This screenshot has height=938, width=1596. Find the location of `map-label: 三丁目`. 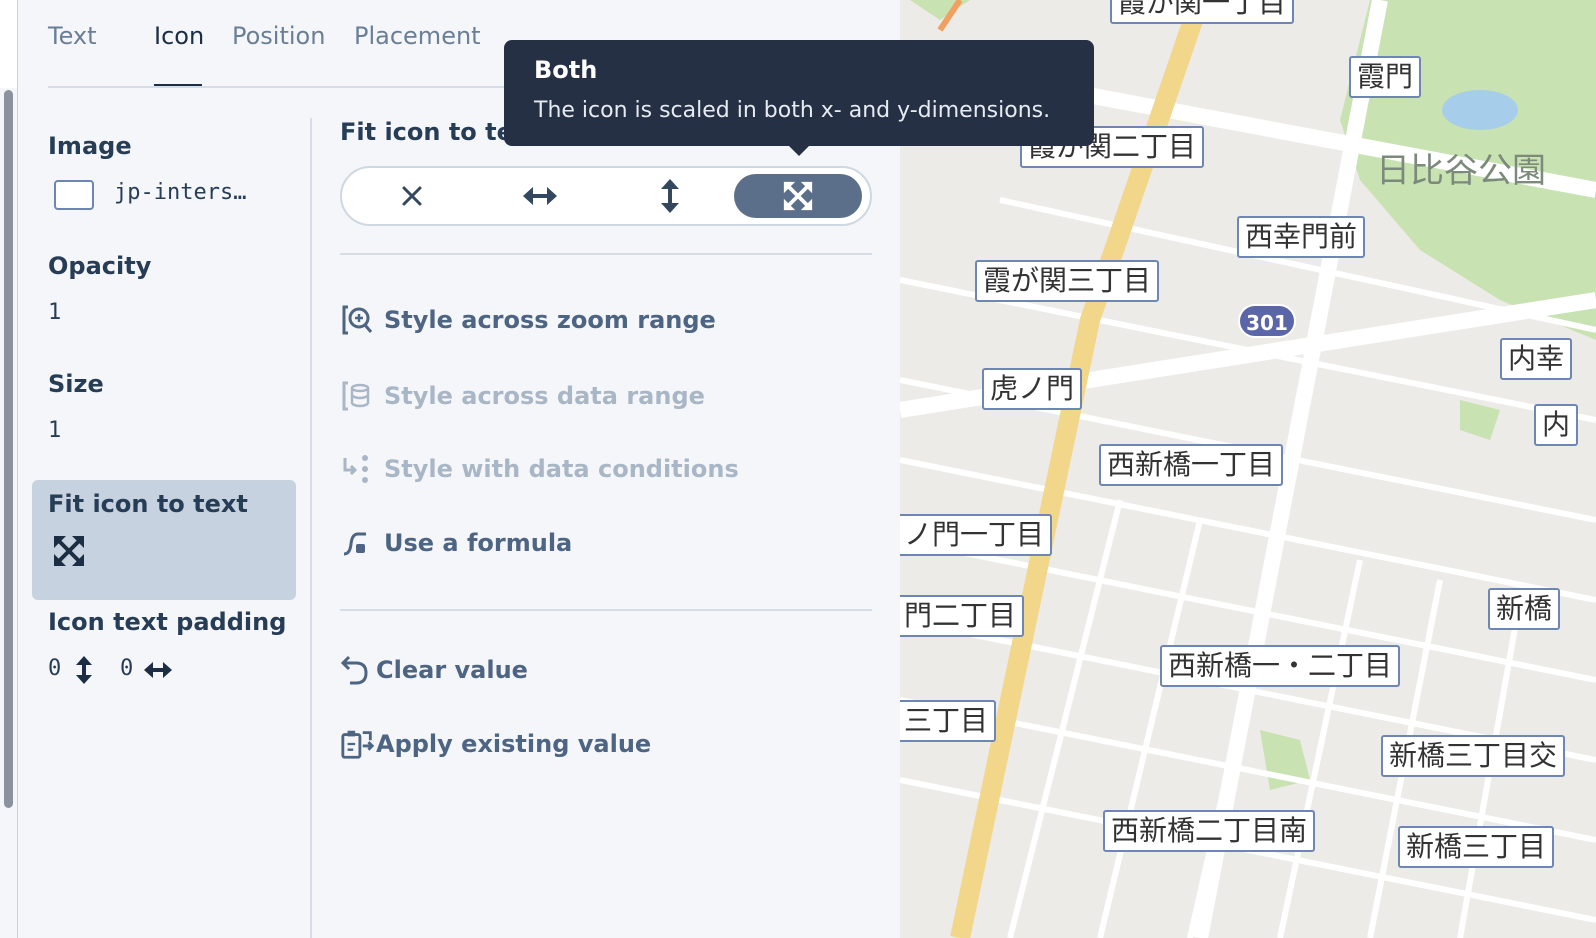

map-label: 三丁目 is located at coordinates (948, 721).